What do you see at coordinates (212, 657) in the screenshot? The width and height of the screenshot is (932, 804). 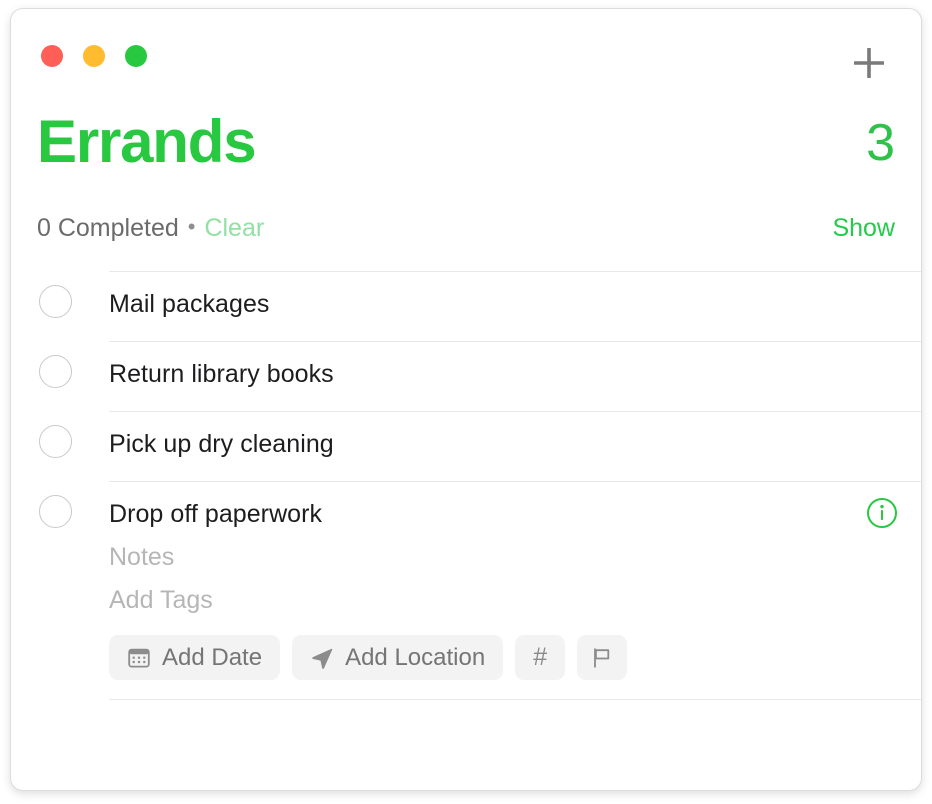 I see `add-date-label: Add Date` at bounding box center [212, 657].